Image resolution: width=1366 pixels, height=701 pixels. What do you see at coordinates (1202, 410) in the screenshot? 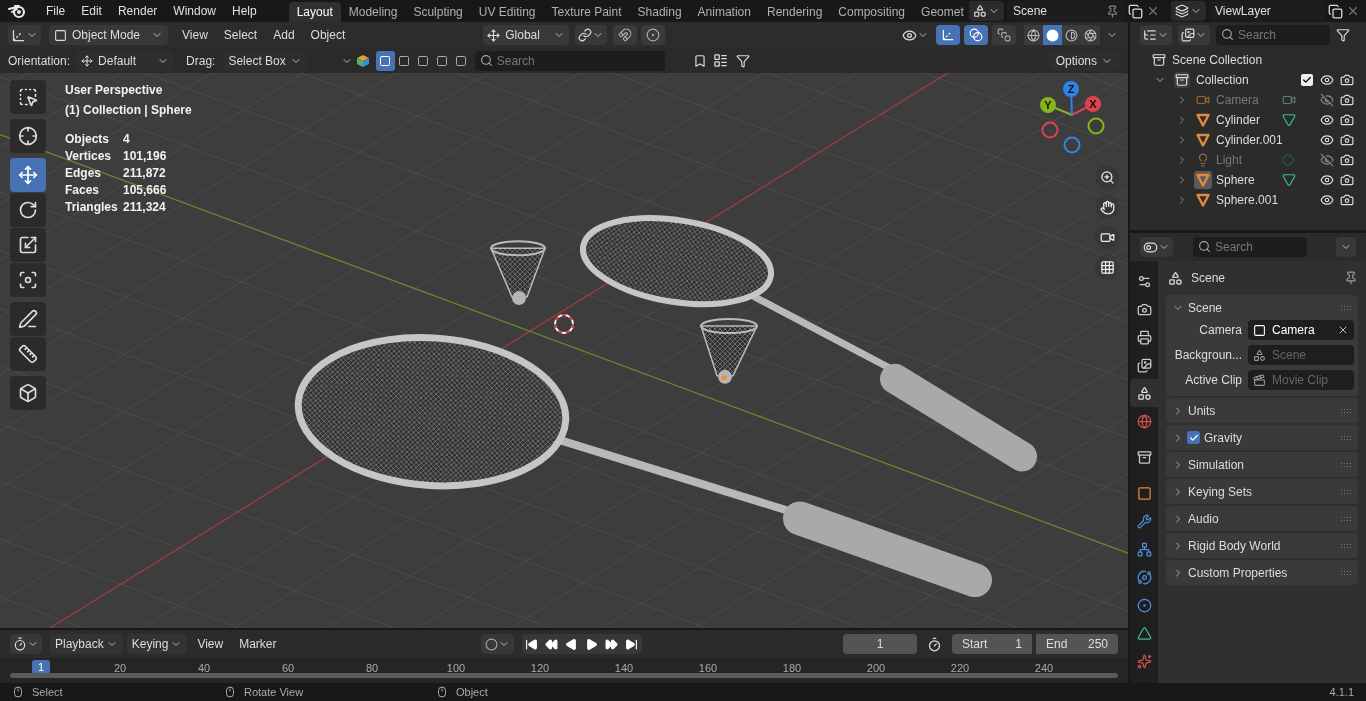
I see `panel-title: Units` at bounding box center [1202, 410].